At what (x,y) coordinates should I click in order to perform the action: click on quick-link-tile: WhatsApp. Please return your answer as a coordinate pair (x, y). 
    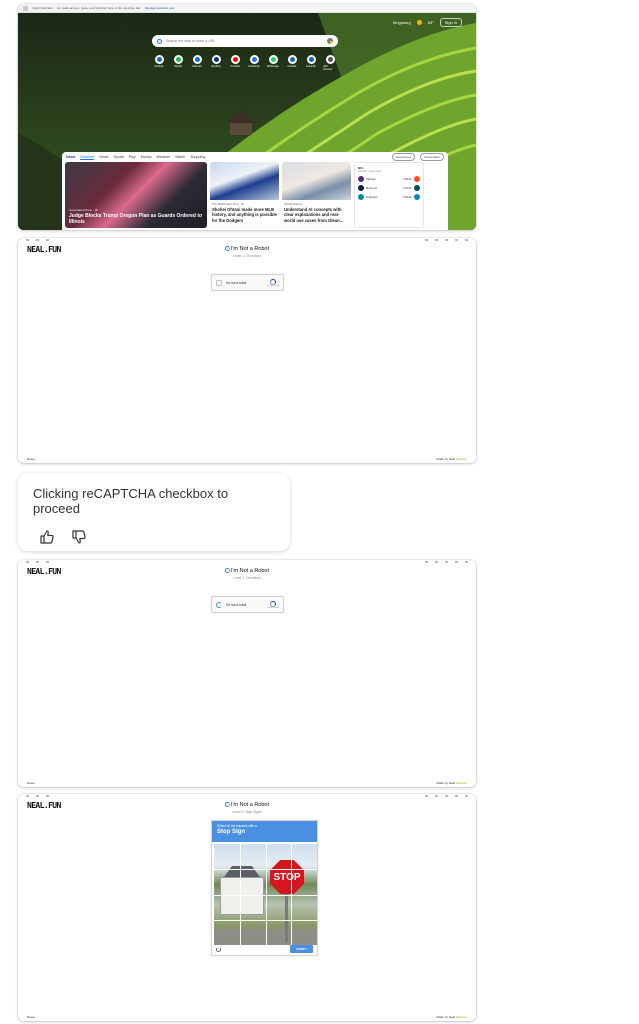
    Looking at the image, I should click on (273, 63).